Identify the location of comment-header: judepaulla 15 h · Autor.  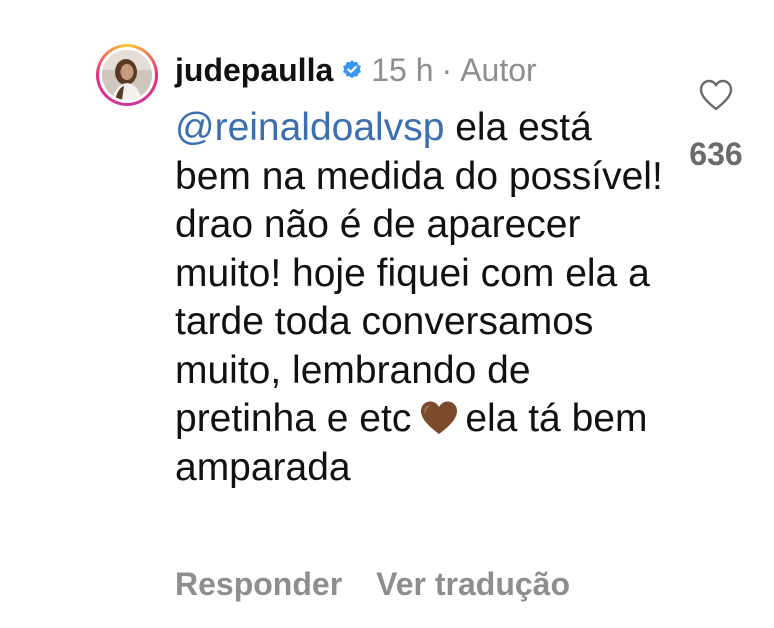
(356, 70).